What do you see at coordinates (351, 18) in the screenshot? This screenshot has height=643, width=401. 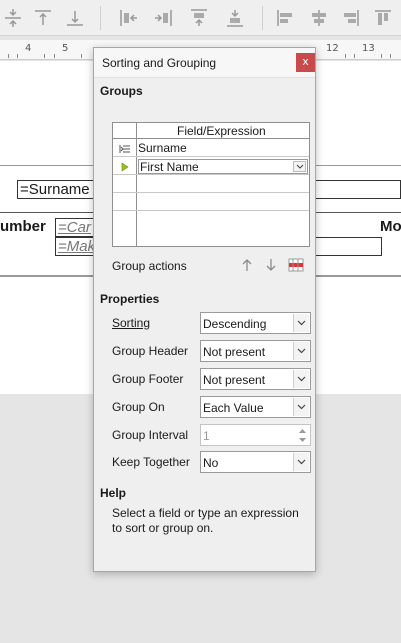 I see `align-right-icon` at bounding box center [351, 18].